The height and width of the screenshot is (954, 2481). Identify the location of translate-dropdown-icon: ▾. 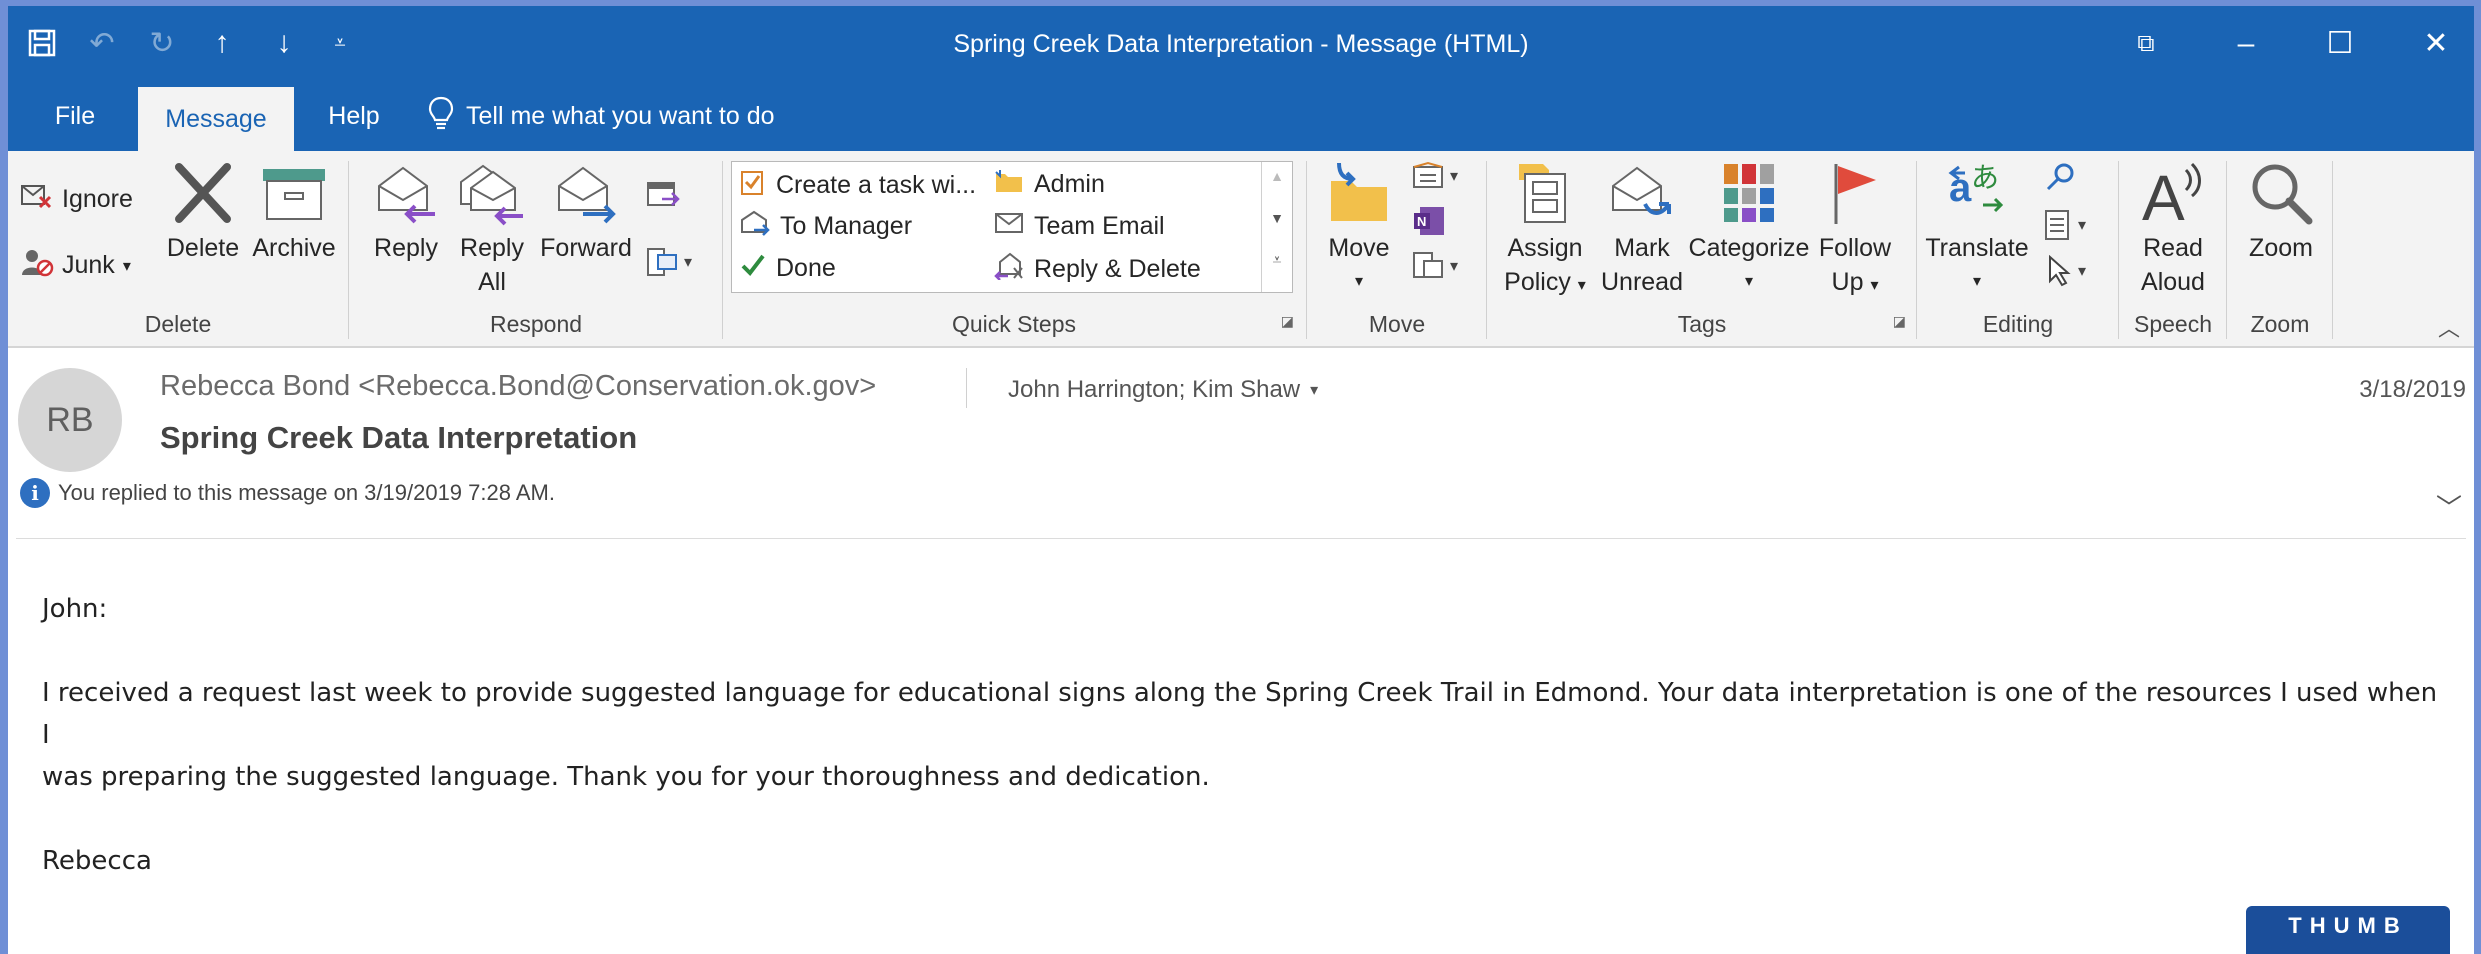
(1977, 281).